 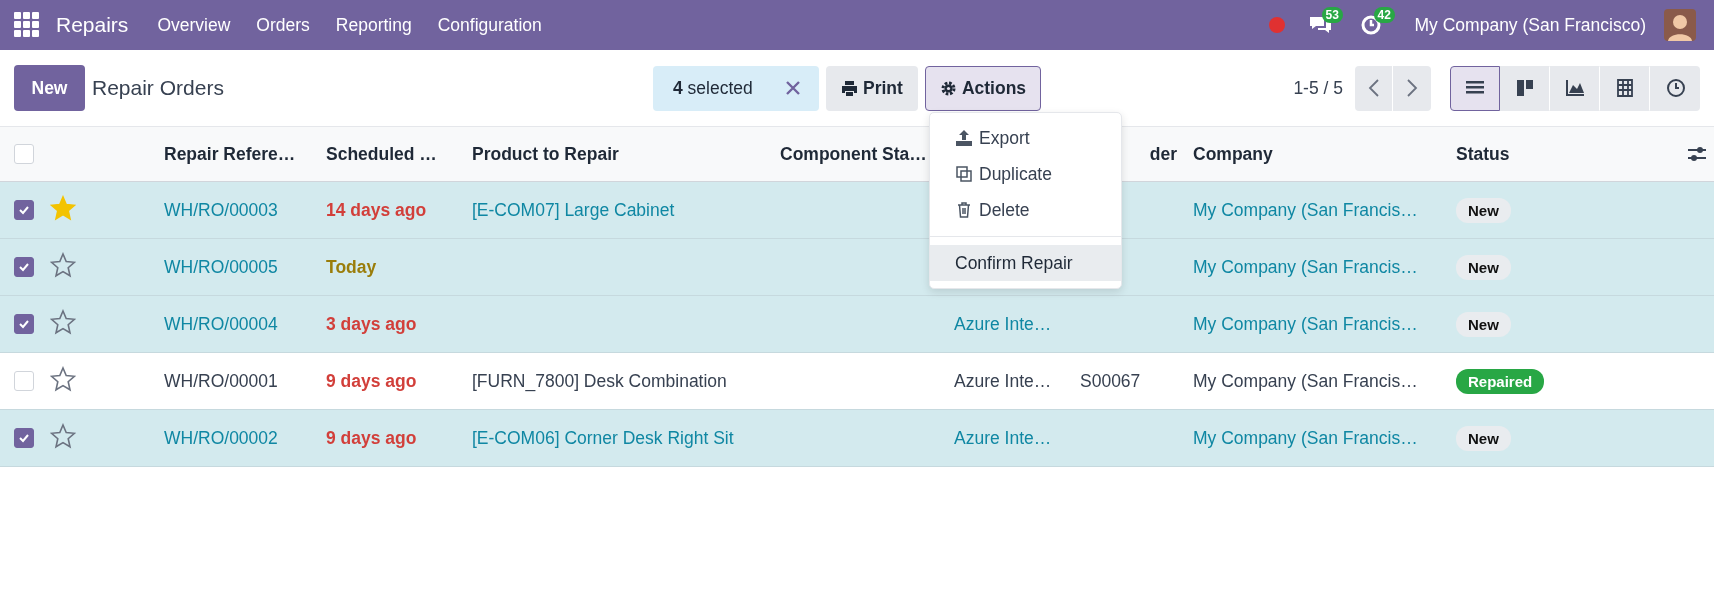 What do you see at coordinates (351, 267) in the screenshot?
I see `table-cell-text: Today` at bounding box center [351, 267].